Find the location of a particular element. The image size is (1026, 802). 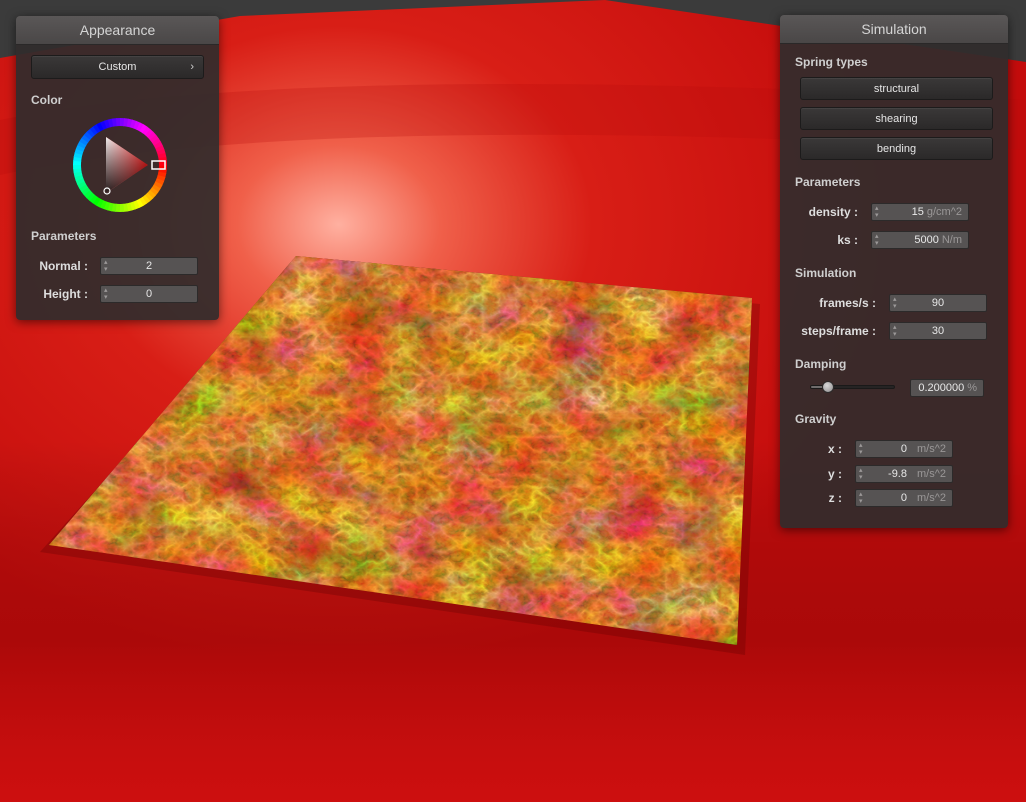

preset-label: Custom is located at coordinates (117, 67).